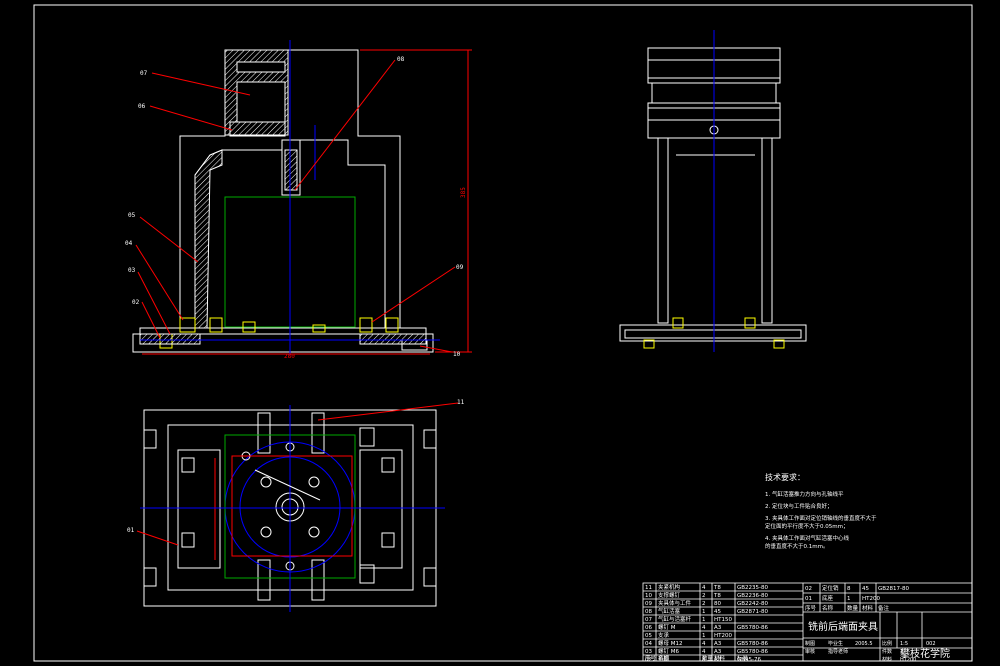 This screenshot has height=666, width=1000. What do you see at coordinates (463, 192) in the screenshot?
I see `dim-height-text: 385` at bounding box center [463, 192].